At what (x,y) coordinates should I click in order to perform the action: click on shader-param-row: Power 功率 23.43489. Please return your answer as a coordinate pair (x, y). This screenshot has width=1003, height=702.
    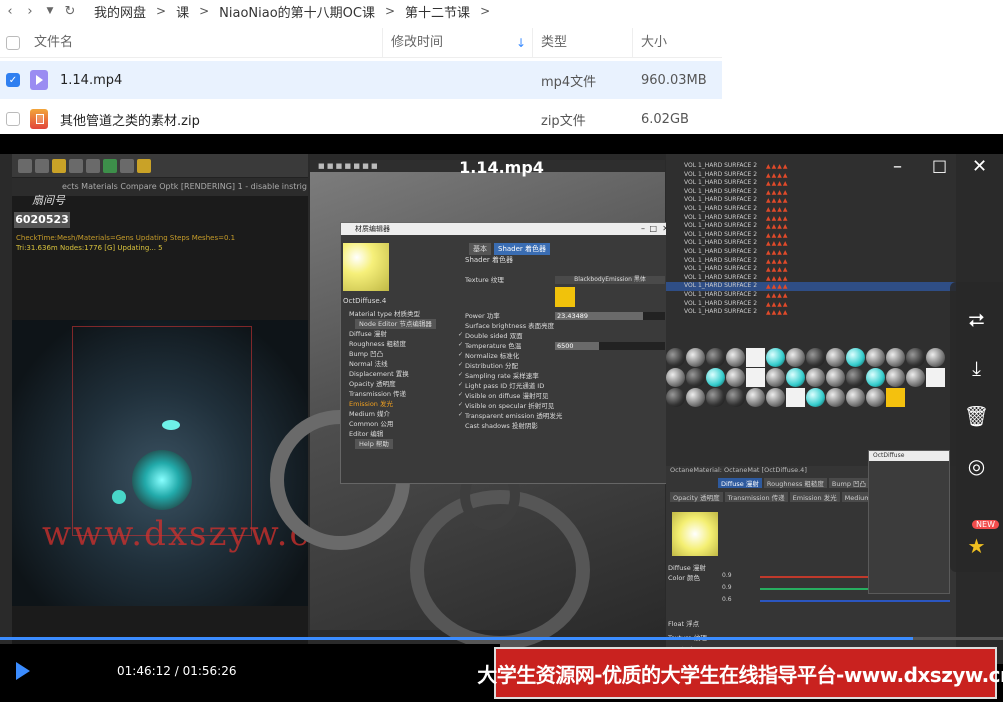
    Looking at the image, I should click on (569, 316).